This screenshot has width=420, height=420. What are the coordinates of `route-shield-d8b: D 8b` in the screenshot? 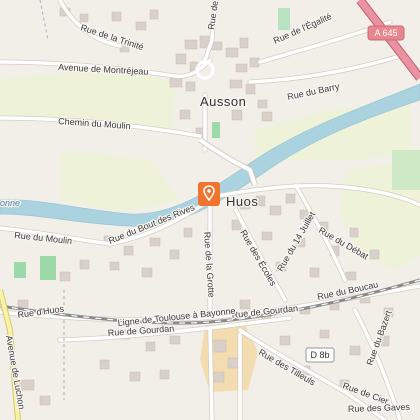 It's located at (320, 355).